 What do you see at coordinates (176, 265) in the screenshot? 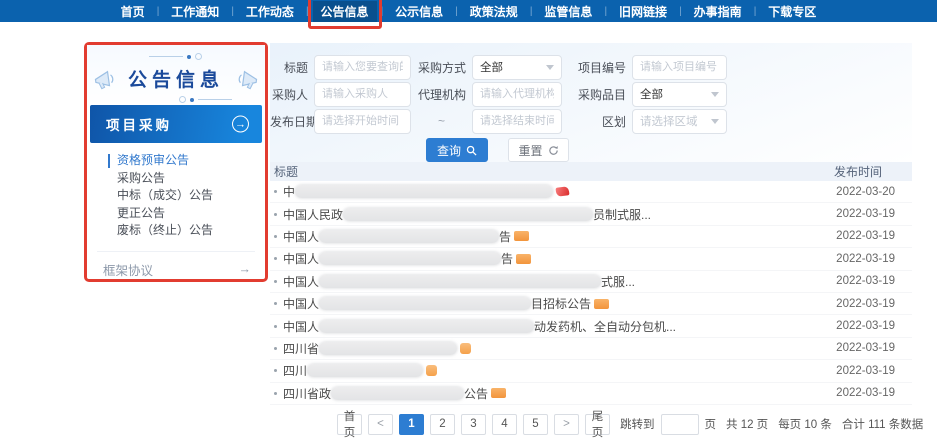
I see `sidebar-footer-link: 框架协议 →` at bounding box center [176, 265].